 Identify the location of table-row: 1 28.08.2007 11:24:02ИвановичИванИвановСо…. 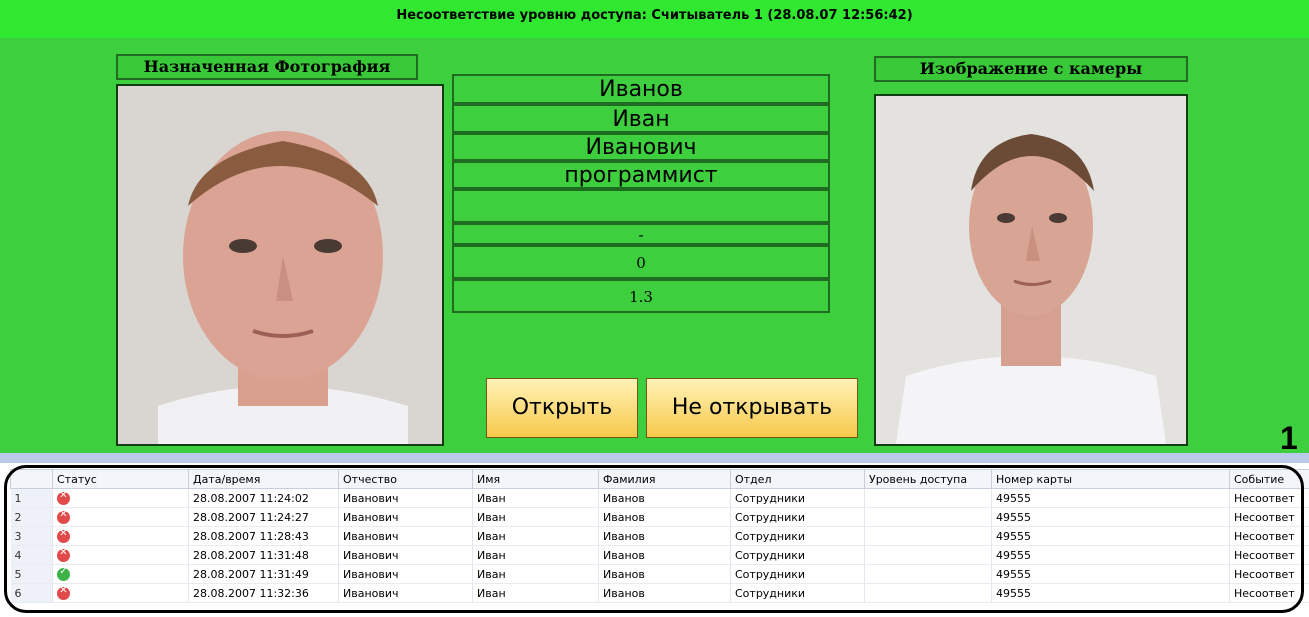
(659, 498).